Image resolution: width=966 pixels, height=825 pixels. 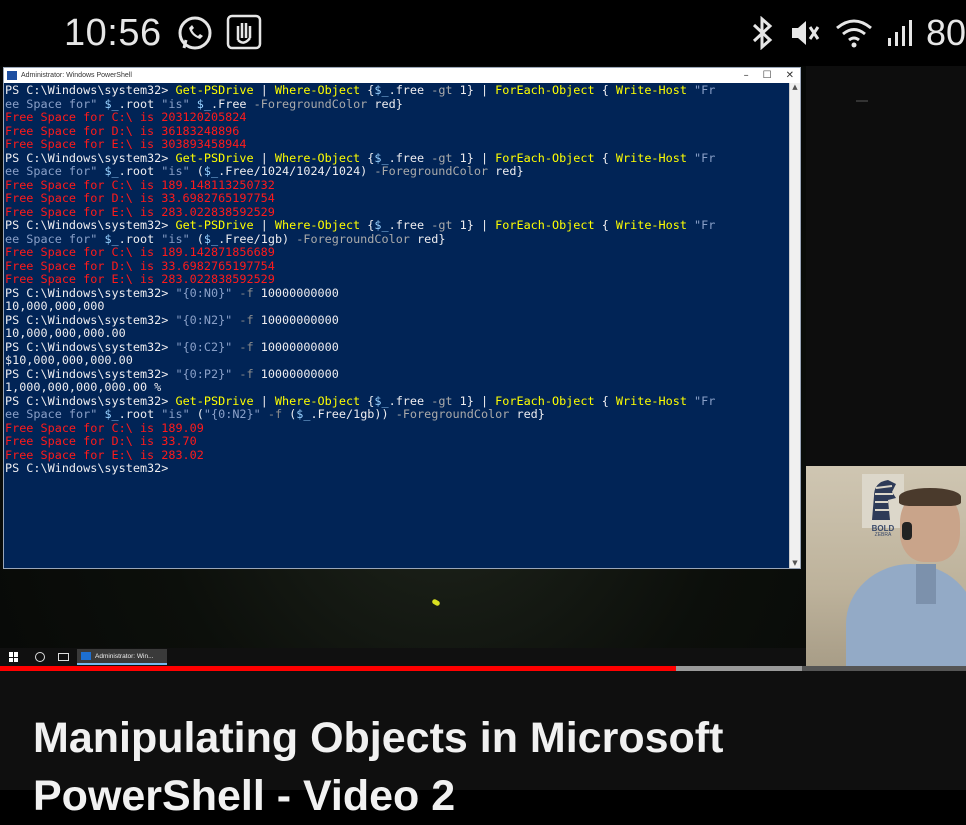 What do you see at coordinates (397, 387) in the screenshot?
I see `console-line: 1,000,000,000,000.00 %` at bounding box center [397, 387].